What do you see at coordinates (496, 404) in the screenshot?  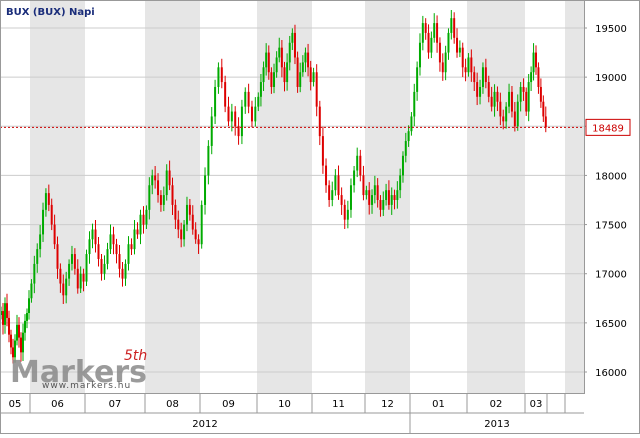 I see `month-label: 02` at bounding box center [496, 404].